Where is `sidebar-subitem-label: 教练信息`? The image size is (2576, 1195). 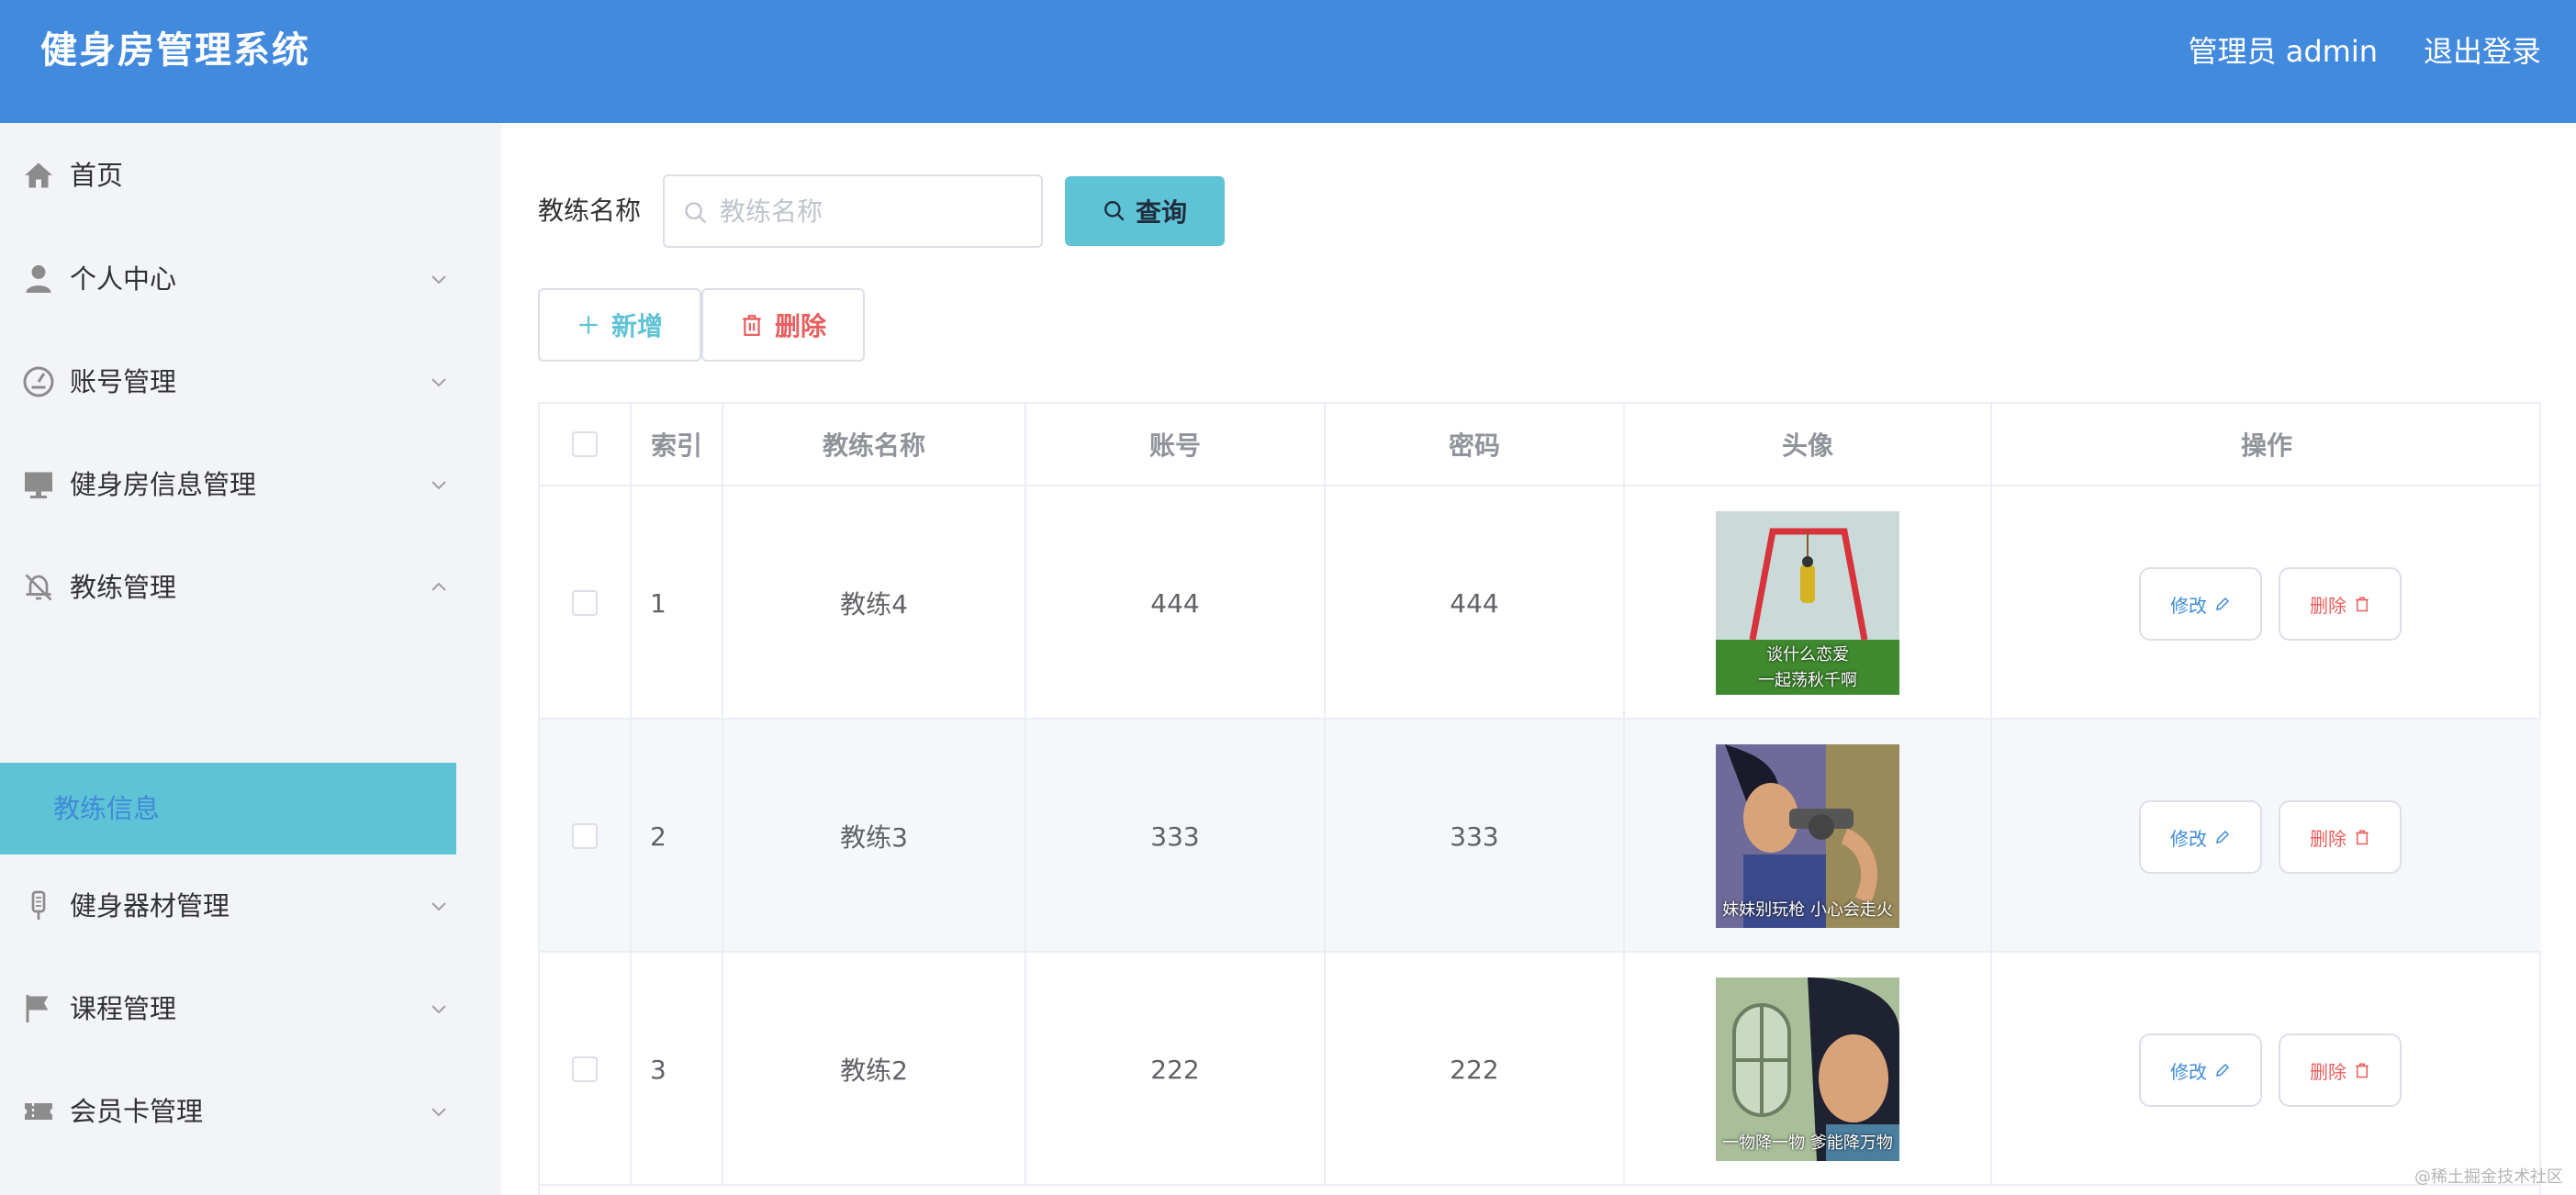
sidebar-subitem-label: 教练信息 is located at coordinates (107, 808).